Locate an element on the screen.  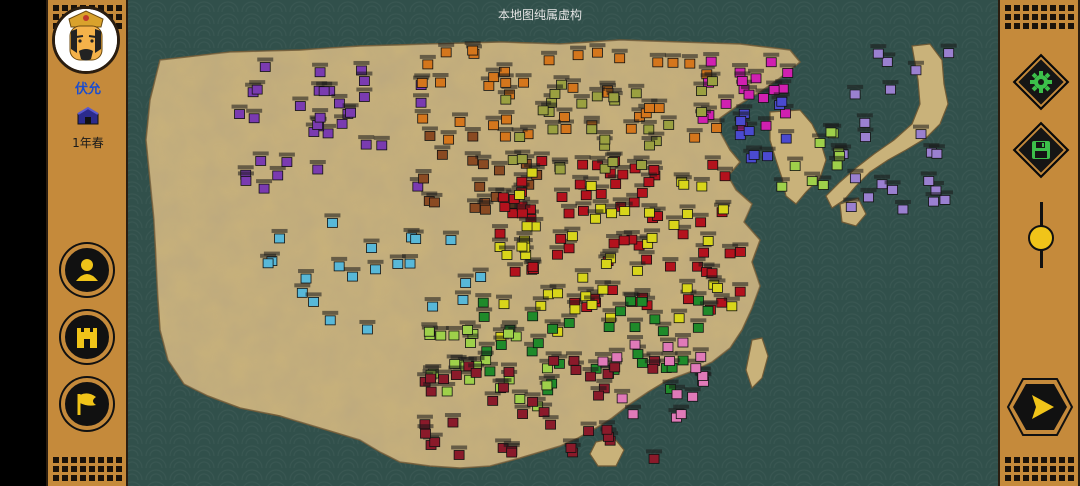
next-turn-button is located at coordinates (1040, 407).